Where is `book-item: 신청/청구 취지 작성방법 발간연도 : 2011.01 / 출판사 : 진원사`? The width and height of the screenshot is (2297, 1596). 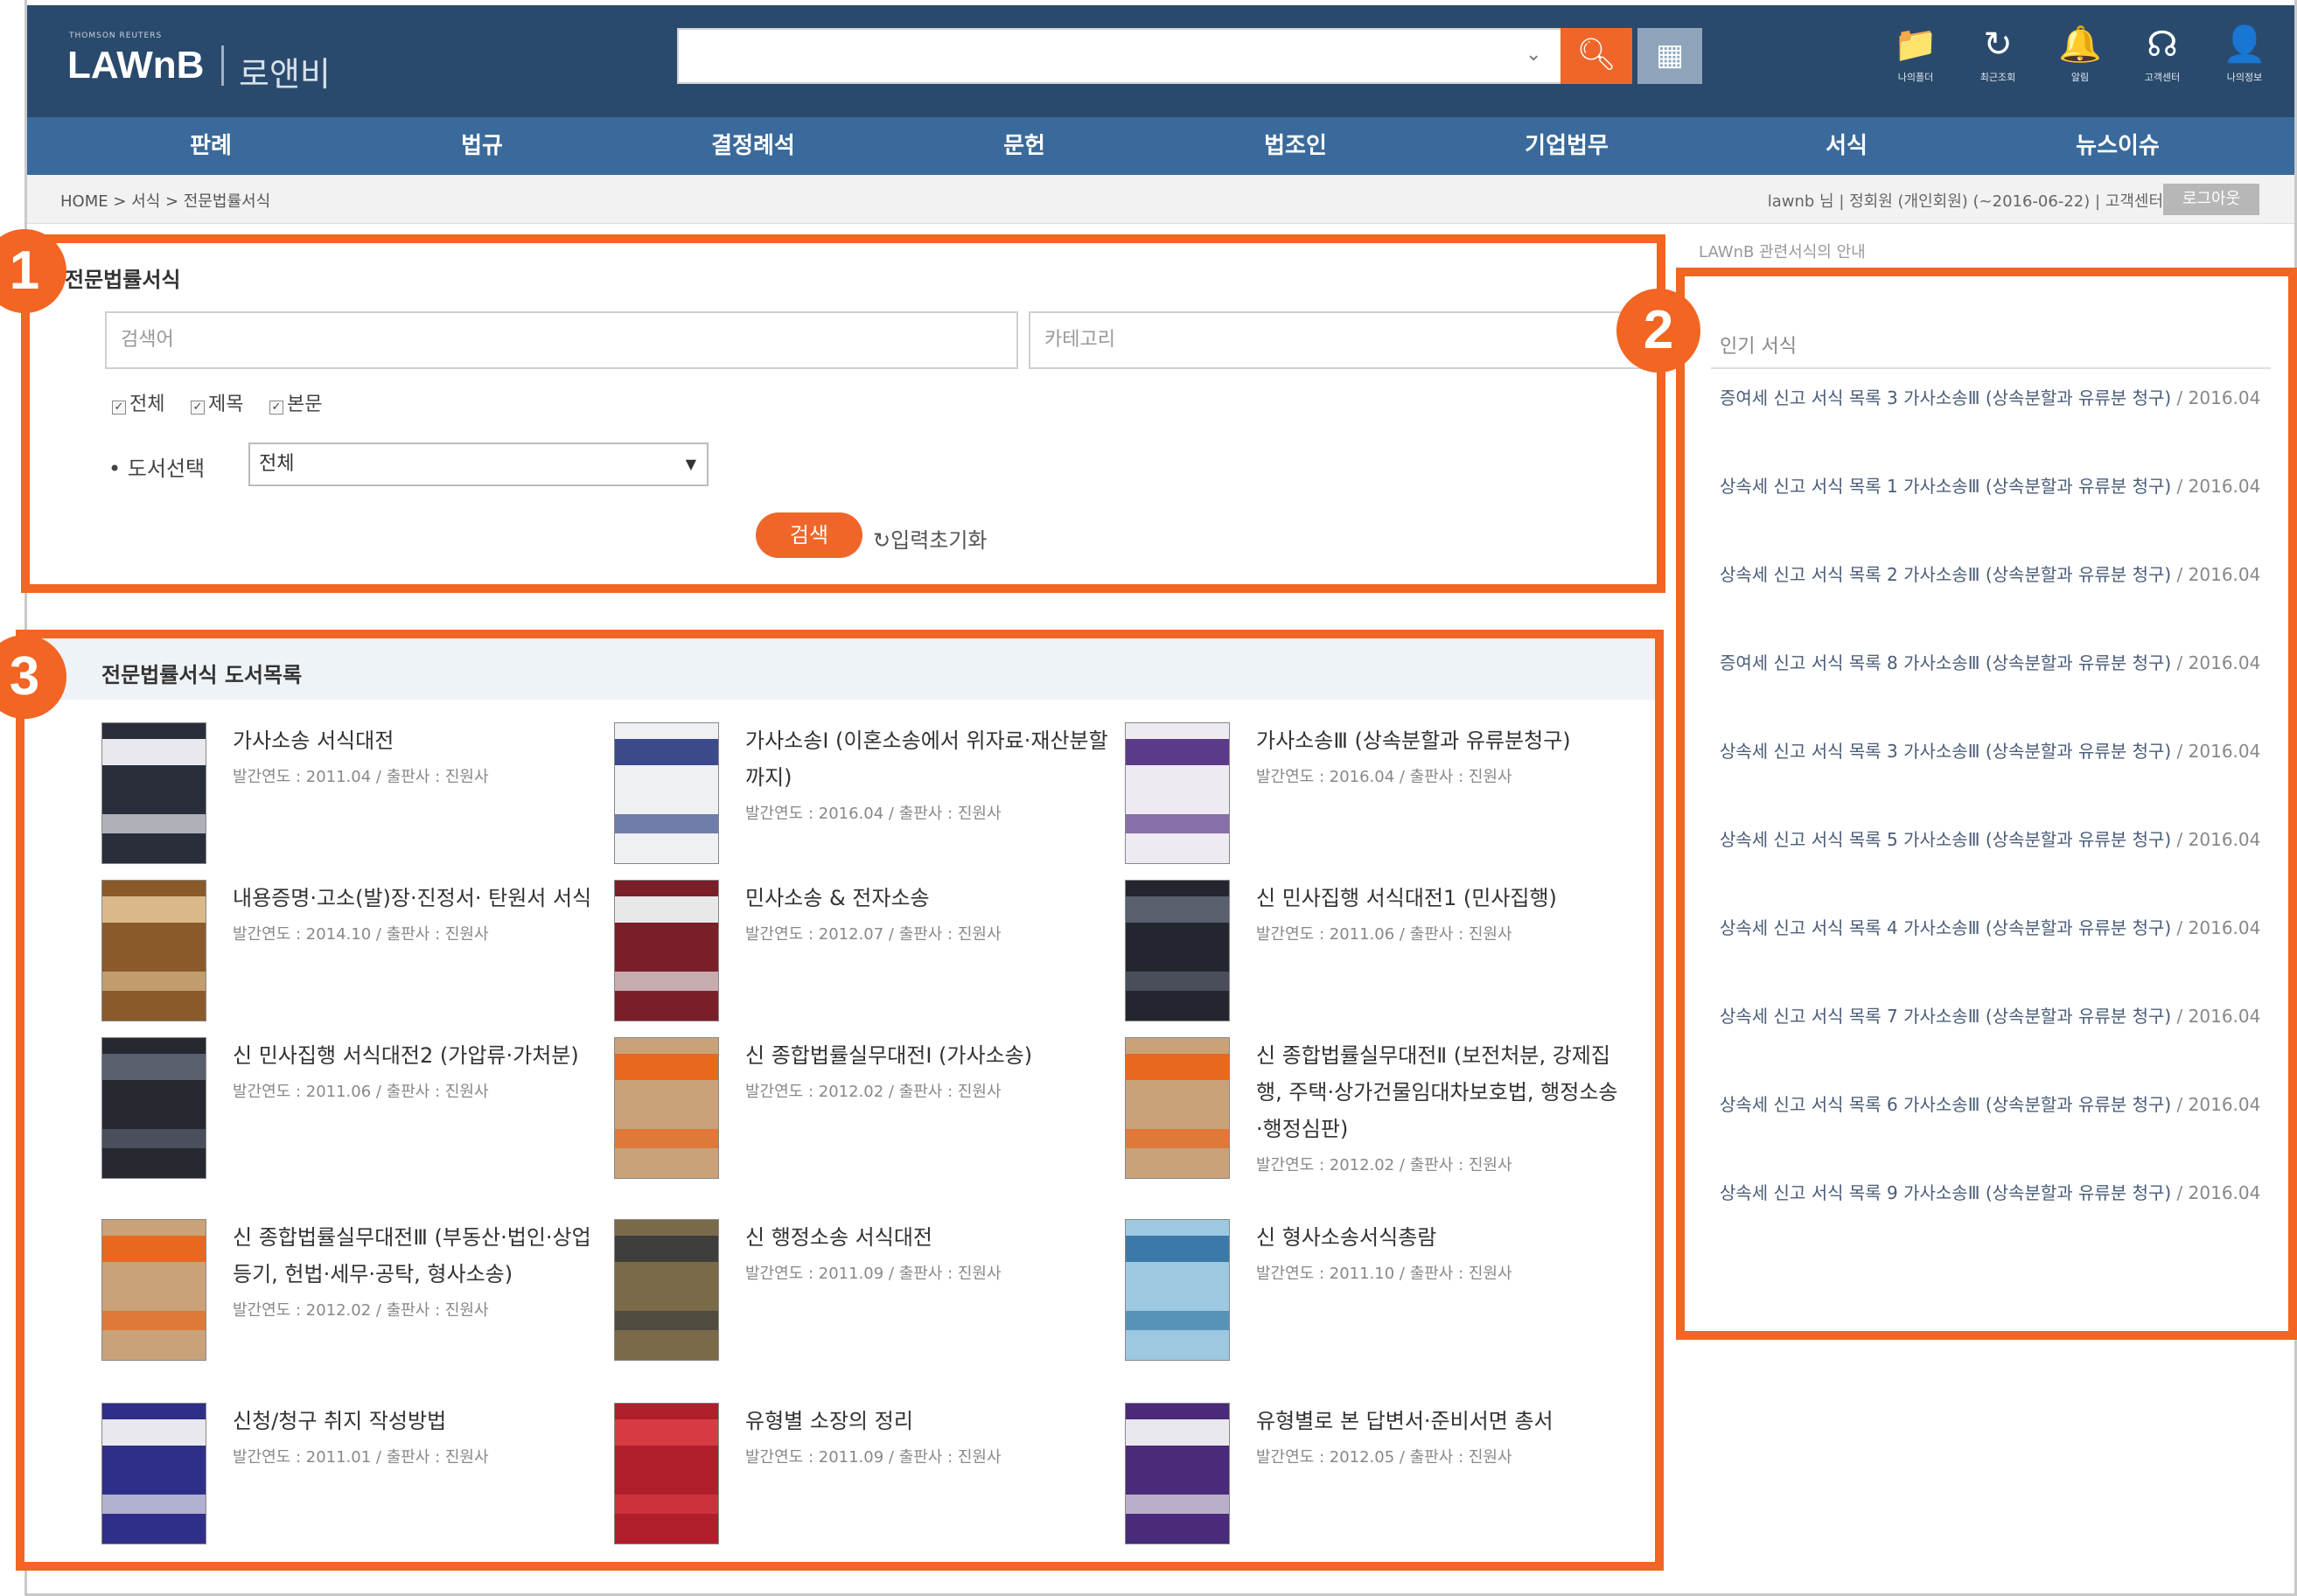 book-item: 신청/청구 취지 작성방법 발간연도 : 2011.01 / 출판사 : 진원사 is located at coordinates (355, 1486).